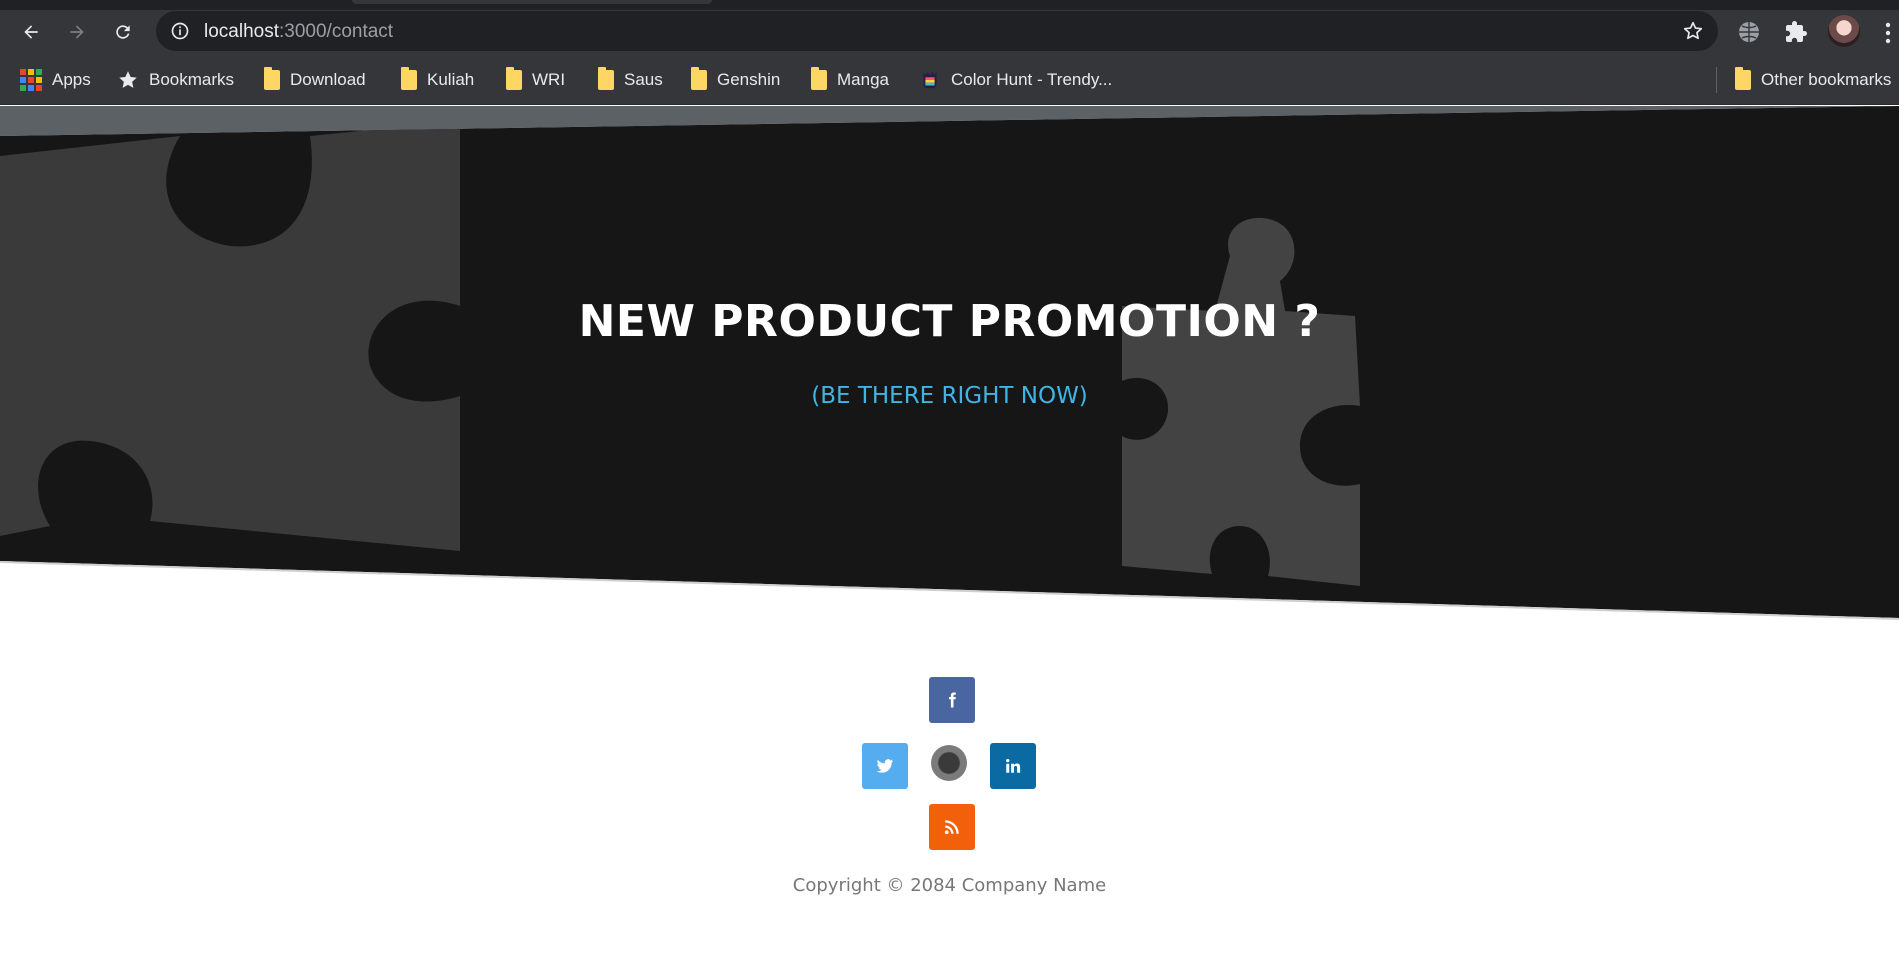 The width and height of the screenshot is (1899, 977). I want to click on twitter-button, so click(885, 766).